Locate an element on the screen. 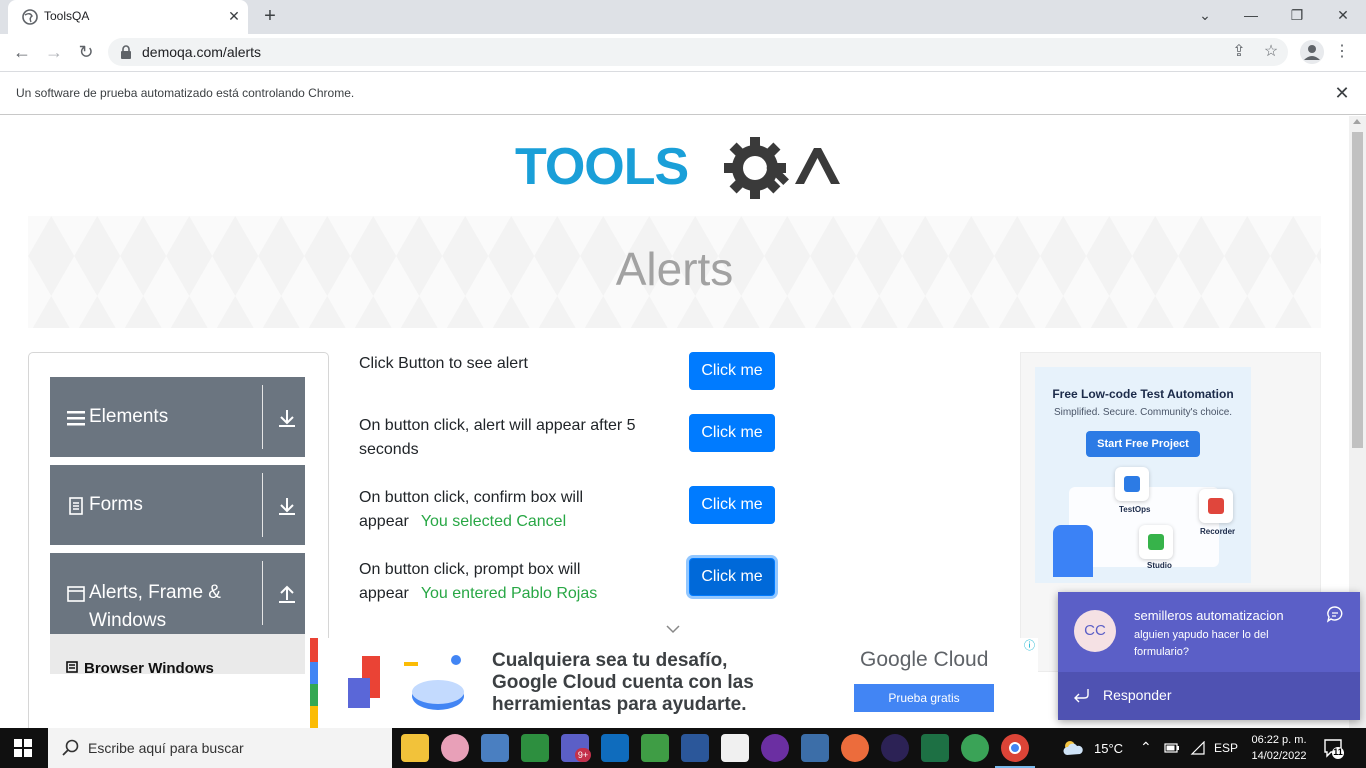  maps-globe-icon is located at coordinates (975, 748).